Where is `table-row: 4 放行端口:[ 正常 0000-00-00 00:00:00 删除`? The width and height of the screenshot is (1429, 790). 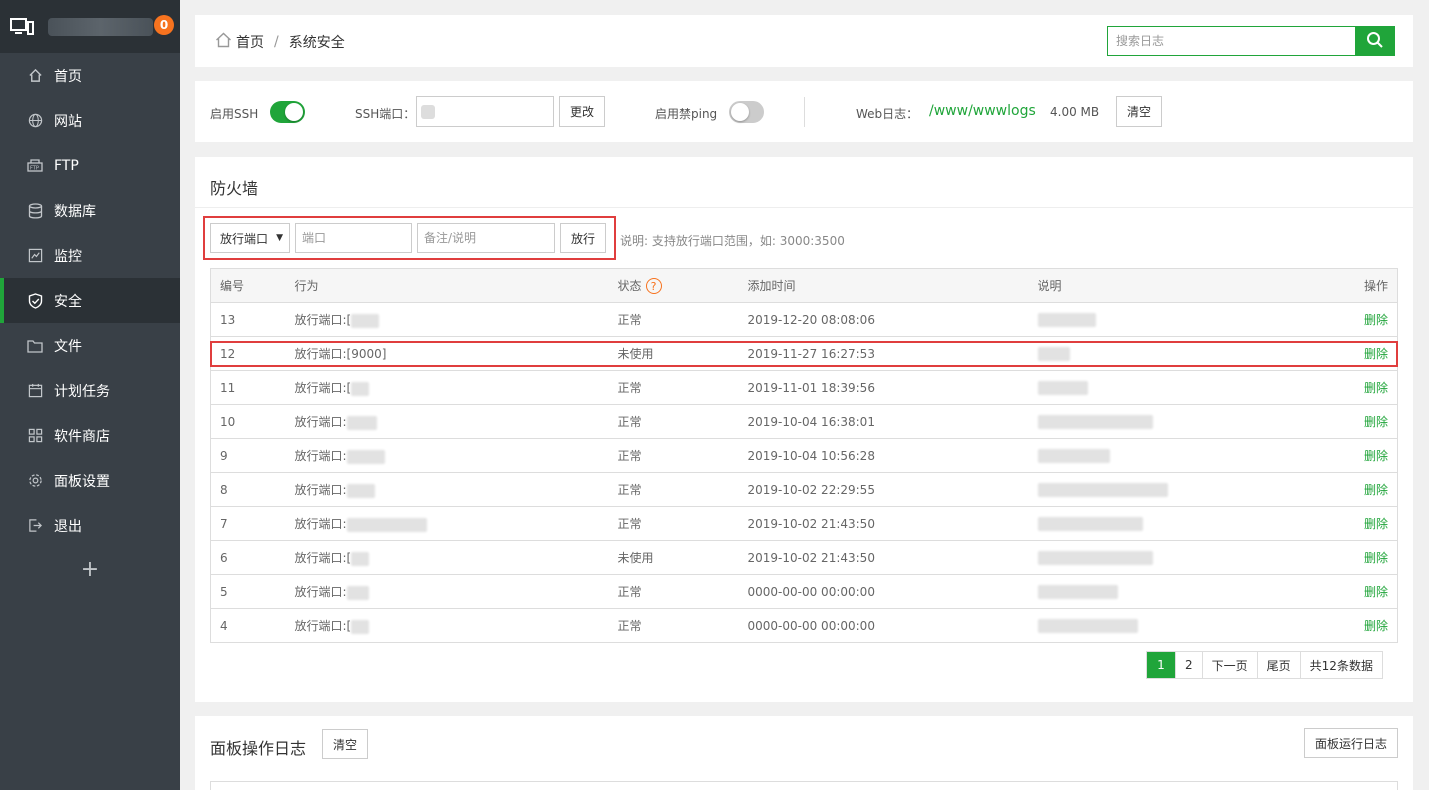 table-row: 4 放行端口:[ 正常 0000-00-00 00:00:00 删除 is located at coordinates (804, 625).